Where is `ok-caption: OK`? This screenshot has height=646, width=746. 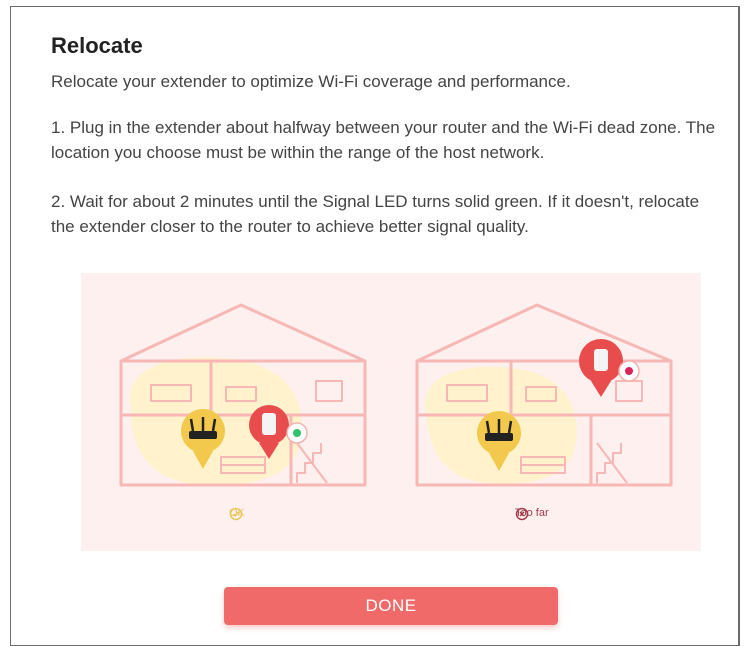 ok-caption: OK is located at coordinates (237, 514).